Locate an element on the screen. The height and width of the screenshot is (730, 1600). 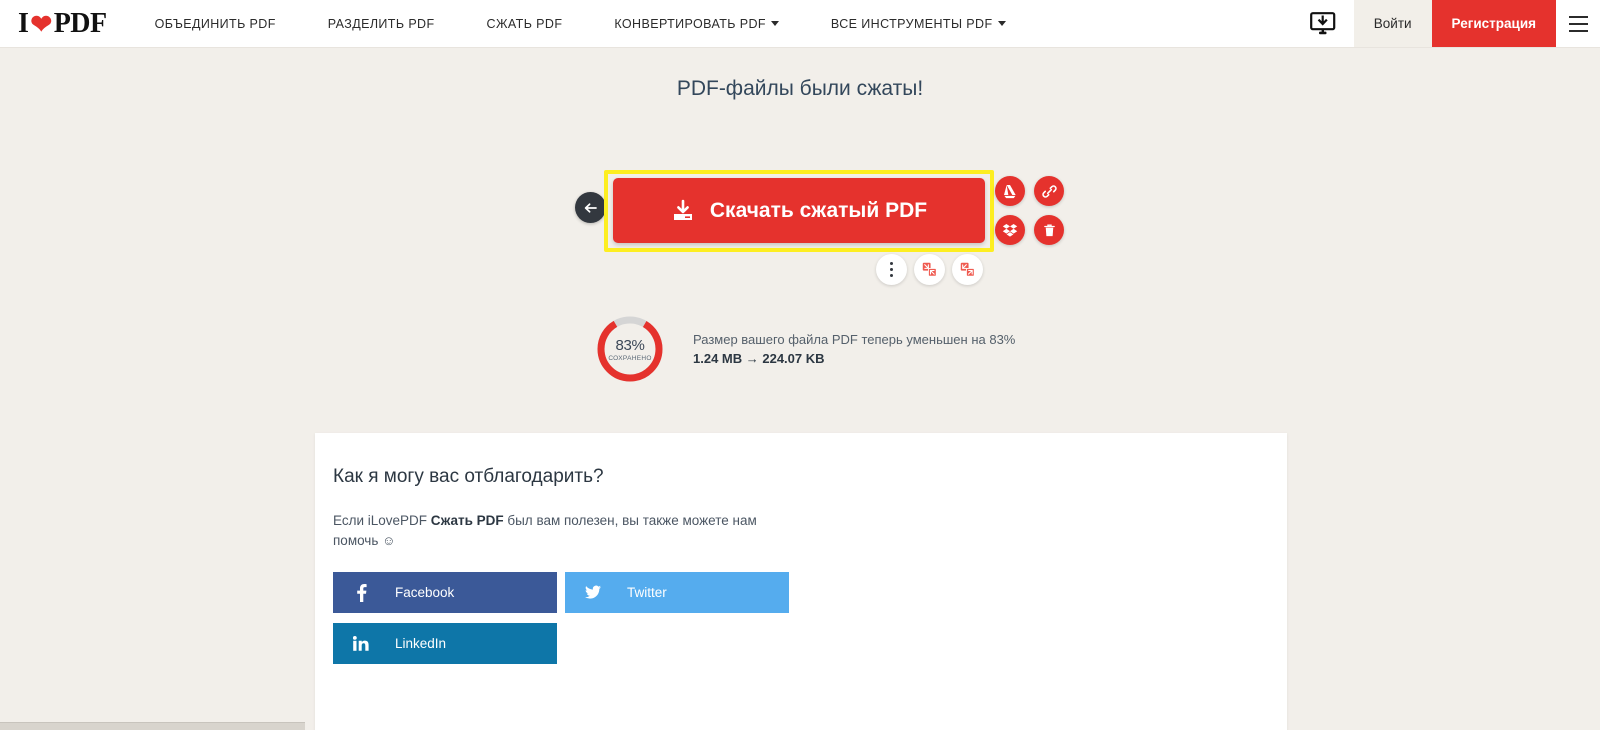
nav-label: ВСЕ ИНСТРУМЕНТЫ PDF is located at coordinates (911, 23).